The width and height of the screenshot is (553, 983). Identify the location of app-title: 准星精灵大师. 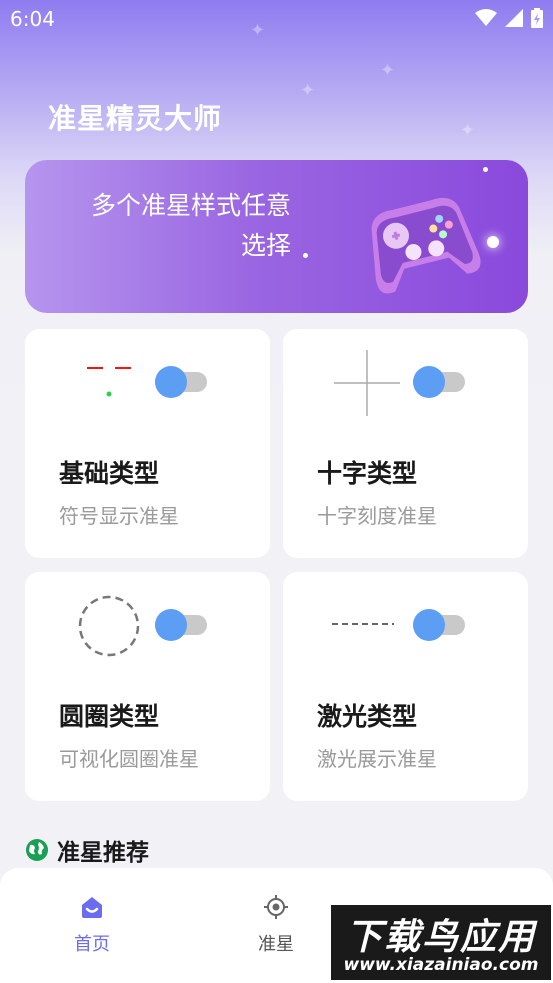
(135, 118).